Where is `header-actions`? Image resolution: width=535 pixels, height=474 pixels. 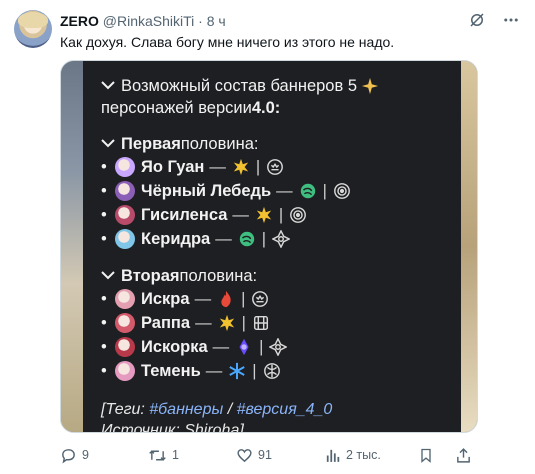
header-actions is located at coordinates (494, 20).